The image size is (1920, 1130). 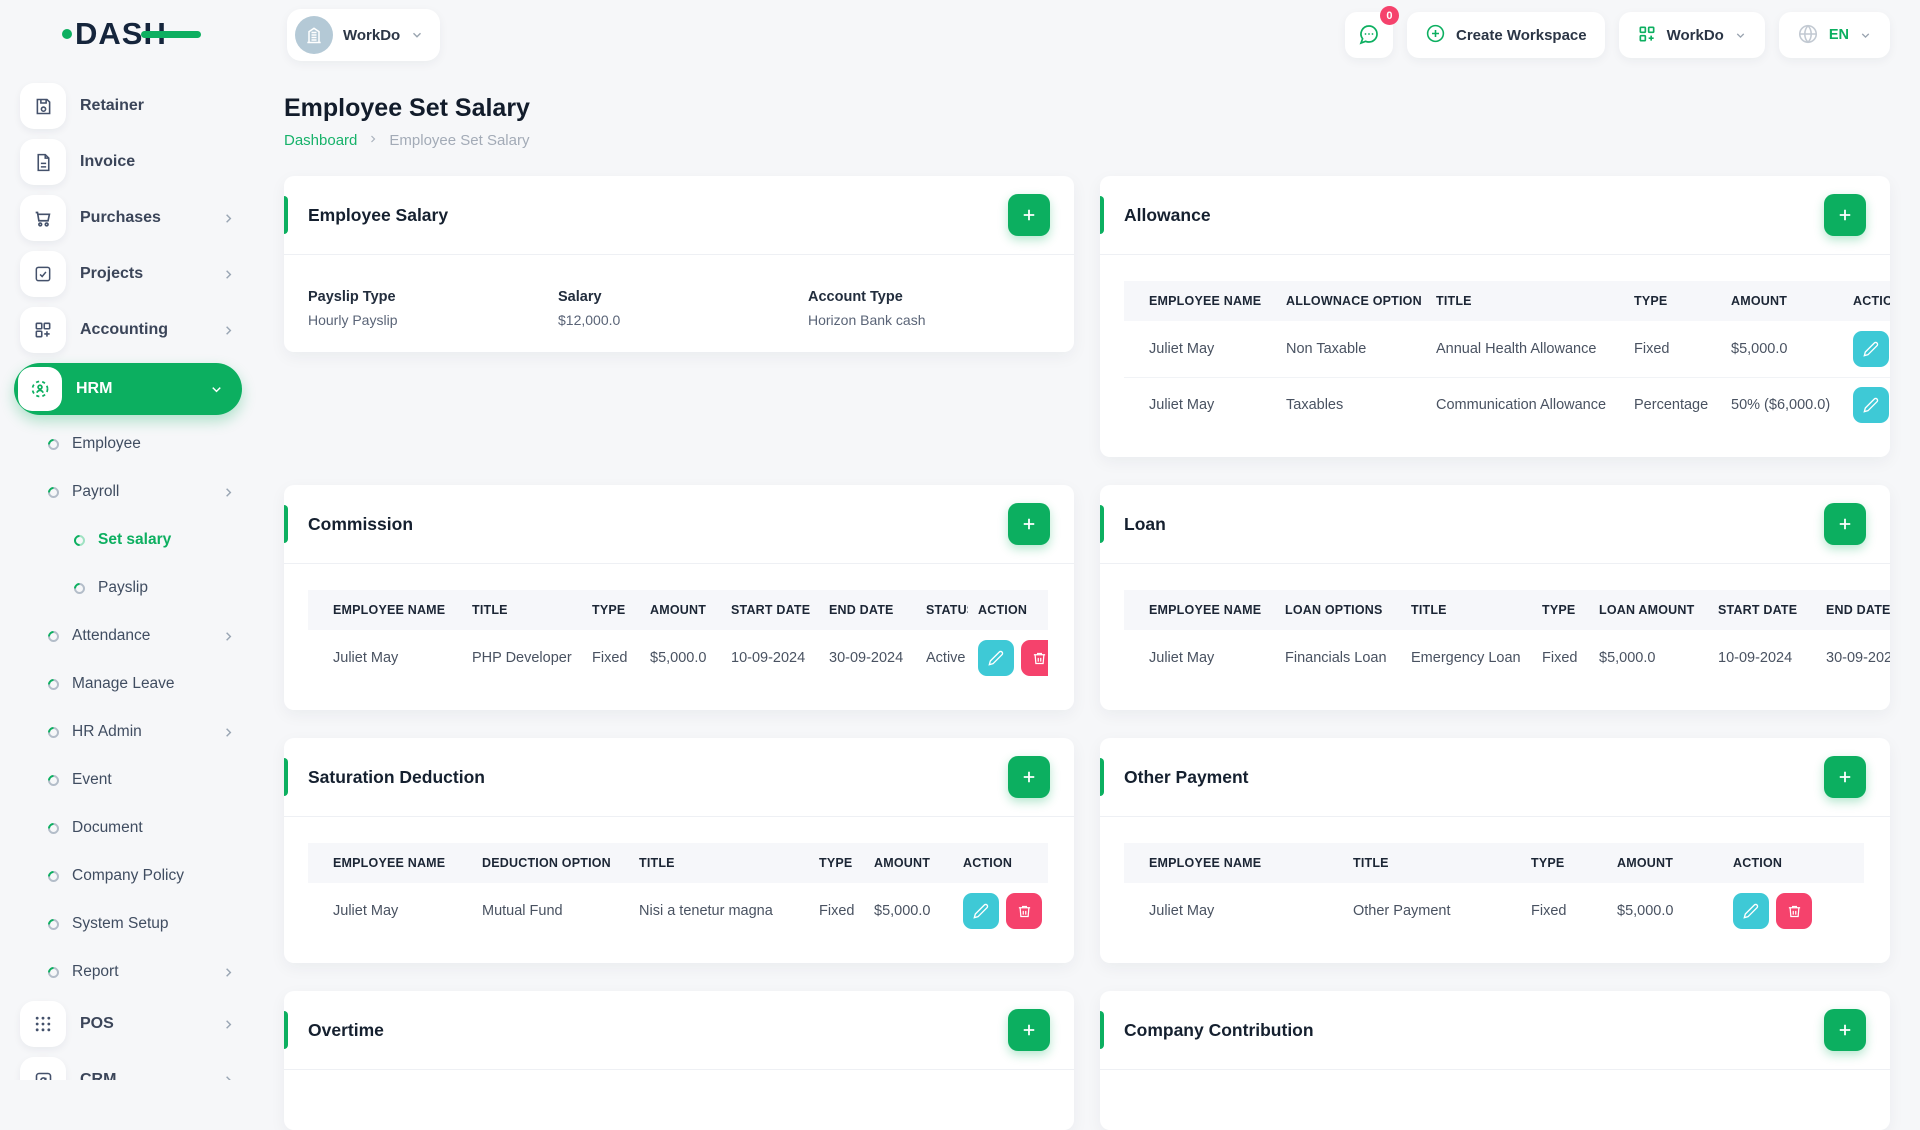 I want to click on messages-badge: 0, so click(x=1389, y=15).